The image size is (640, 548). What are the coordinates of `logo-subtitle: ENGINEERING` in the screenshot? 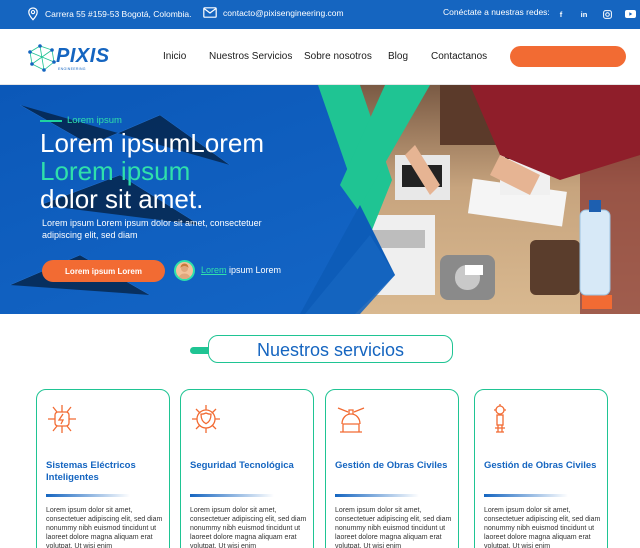 It's located at (72, 69).